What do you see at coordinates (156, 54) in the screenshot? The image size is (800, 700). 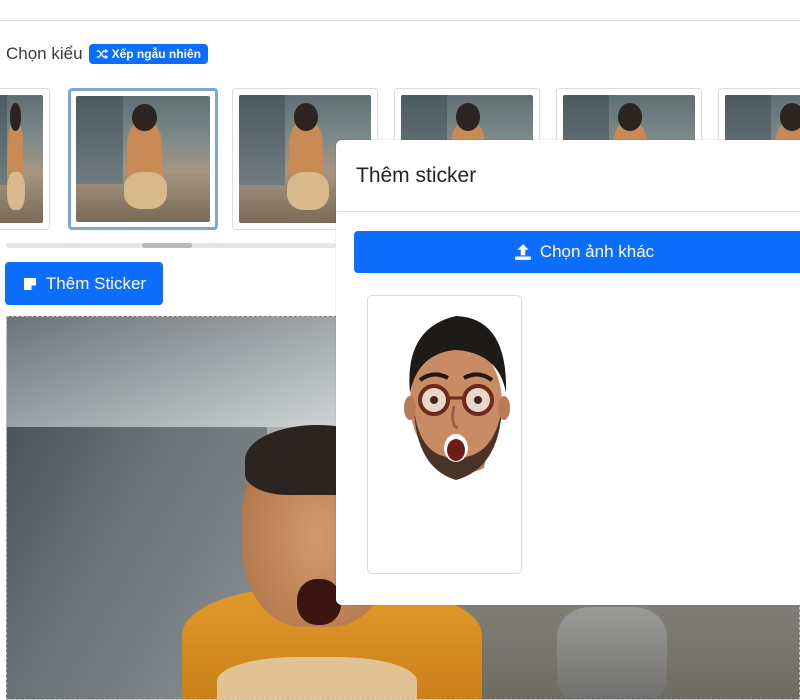 I see `shuffle-label: Xếp ngẫu nhiên` at bounding box center [156, 54].